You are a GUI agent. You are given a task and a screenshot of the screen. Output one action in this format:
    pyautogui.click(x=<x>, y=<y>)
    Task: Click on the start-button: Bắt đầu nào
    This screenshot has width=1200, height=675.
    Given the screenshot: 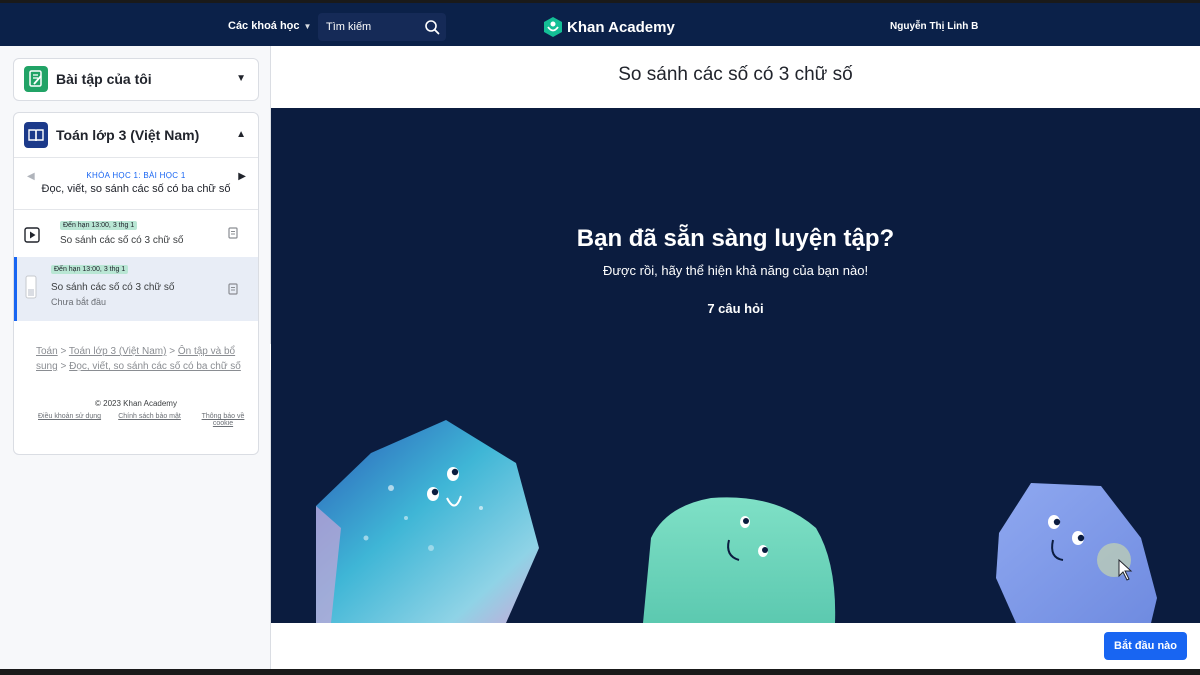 What is the action you would take?
    pyautogui.click(x=1145, y=646)
    